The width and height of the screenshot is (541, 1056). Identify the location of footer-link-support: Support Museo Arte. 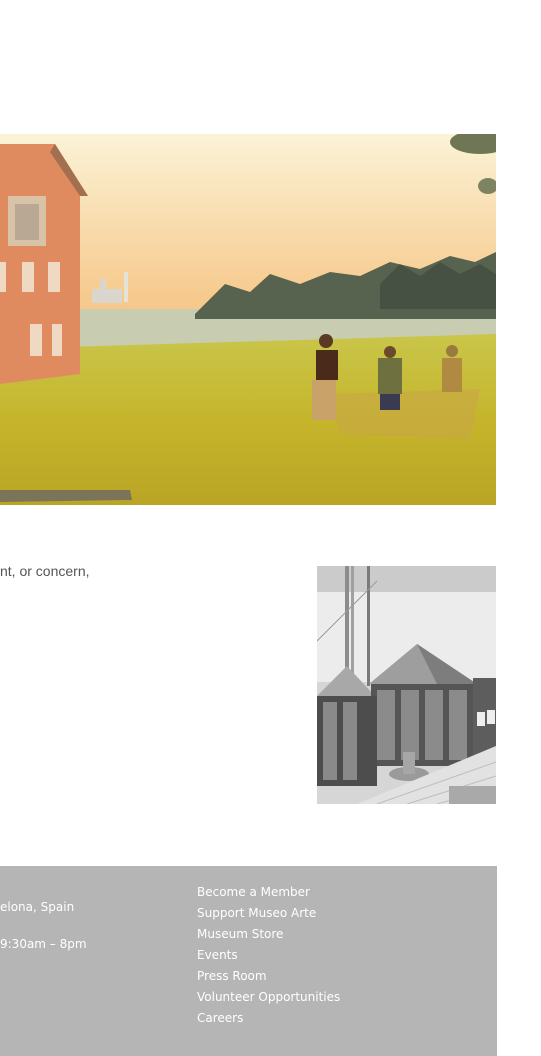
(268, 915).